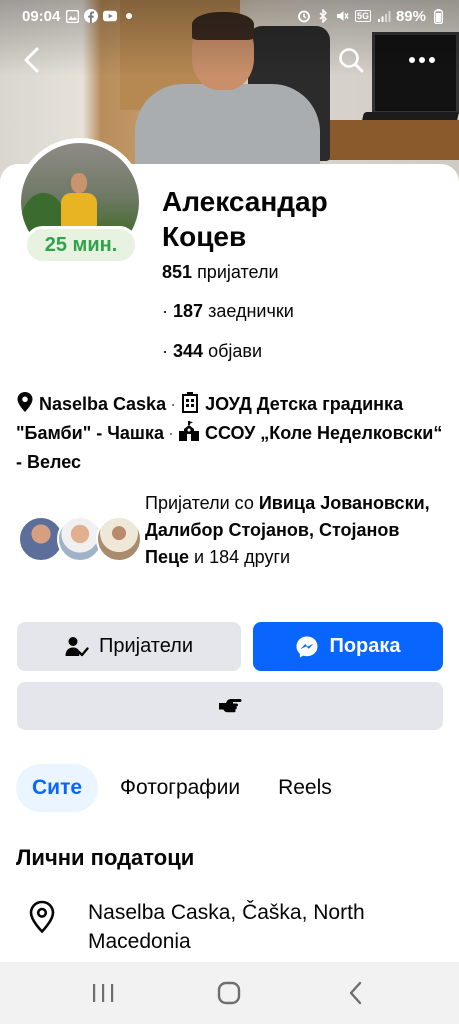 Image resolution: width=459 pixels, height=1024 pixels. Describe the element at coordinates (105, 857) in the screenshot. I see `personal-info-title: Лични податоци` at that location.